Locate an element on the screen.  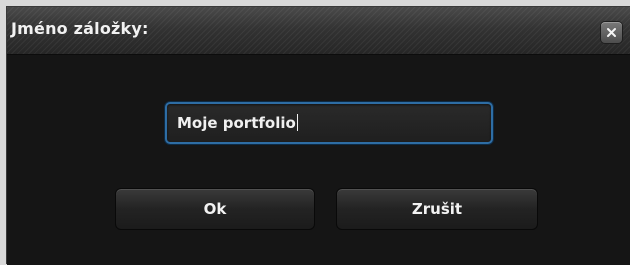
bookmark-name-input: Moje portfolio is located at coordinates (329, 123).